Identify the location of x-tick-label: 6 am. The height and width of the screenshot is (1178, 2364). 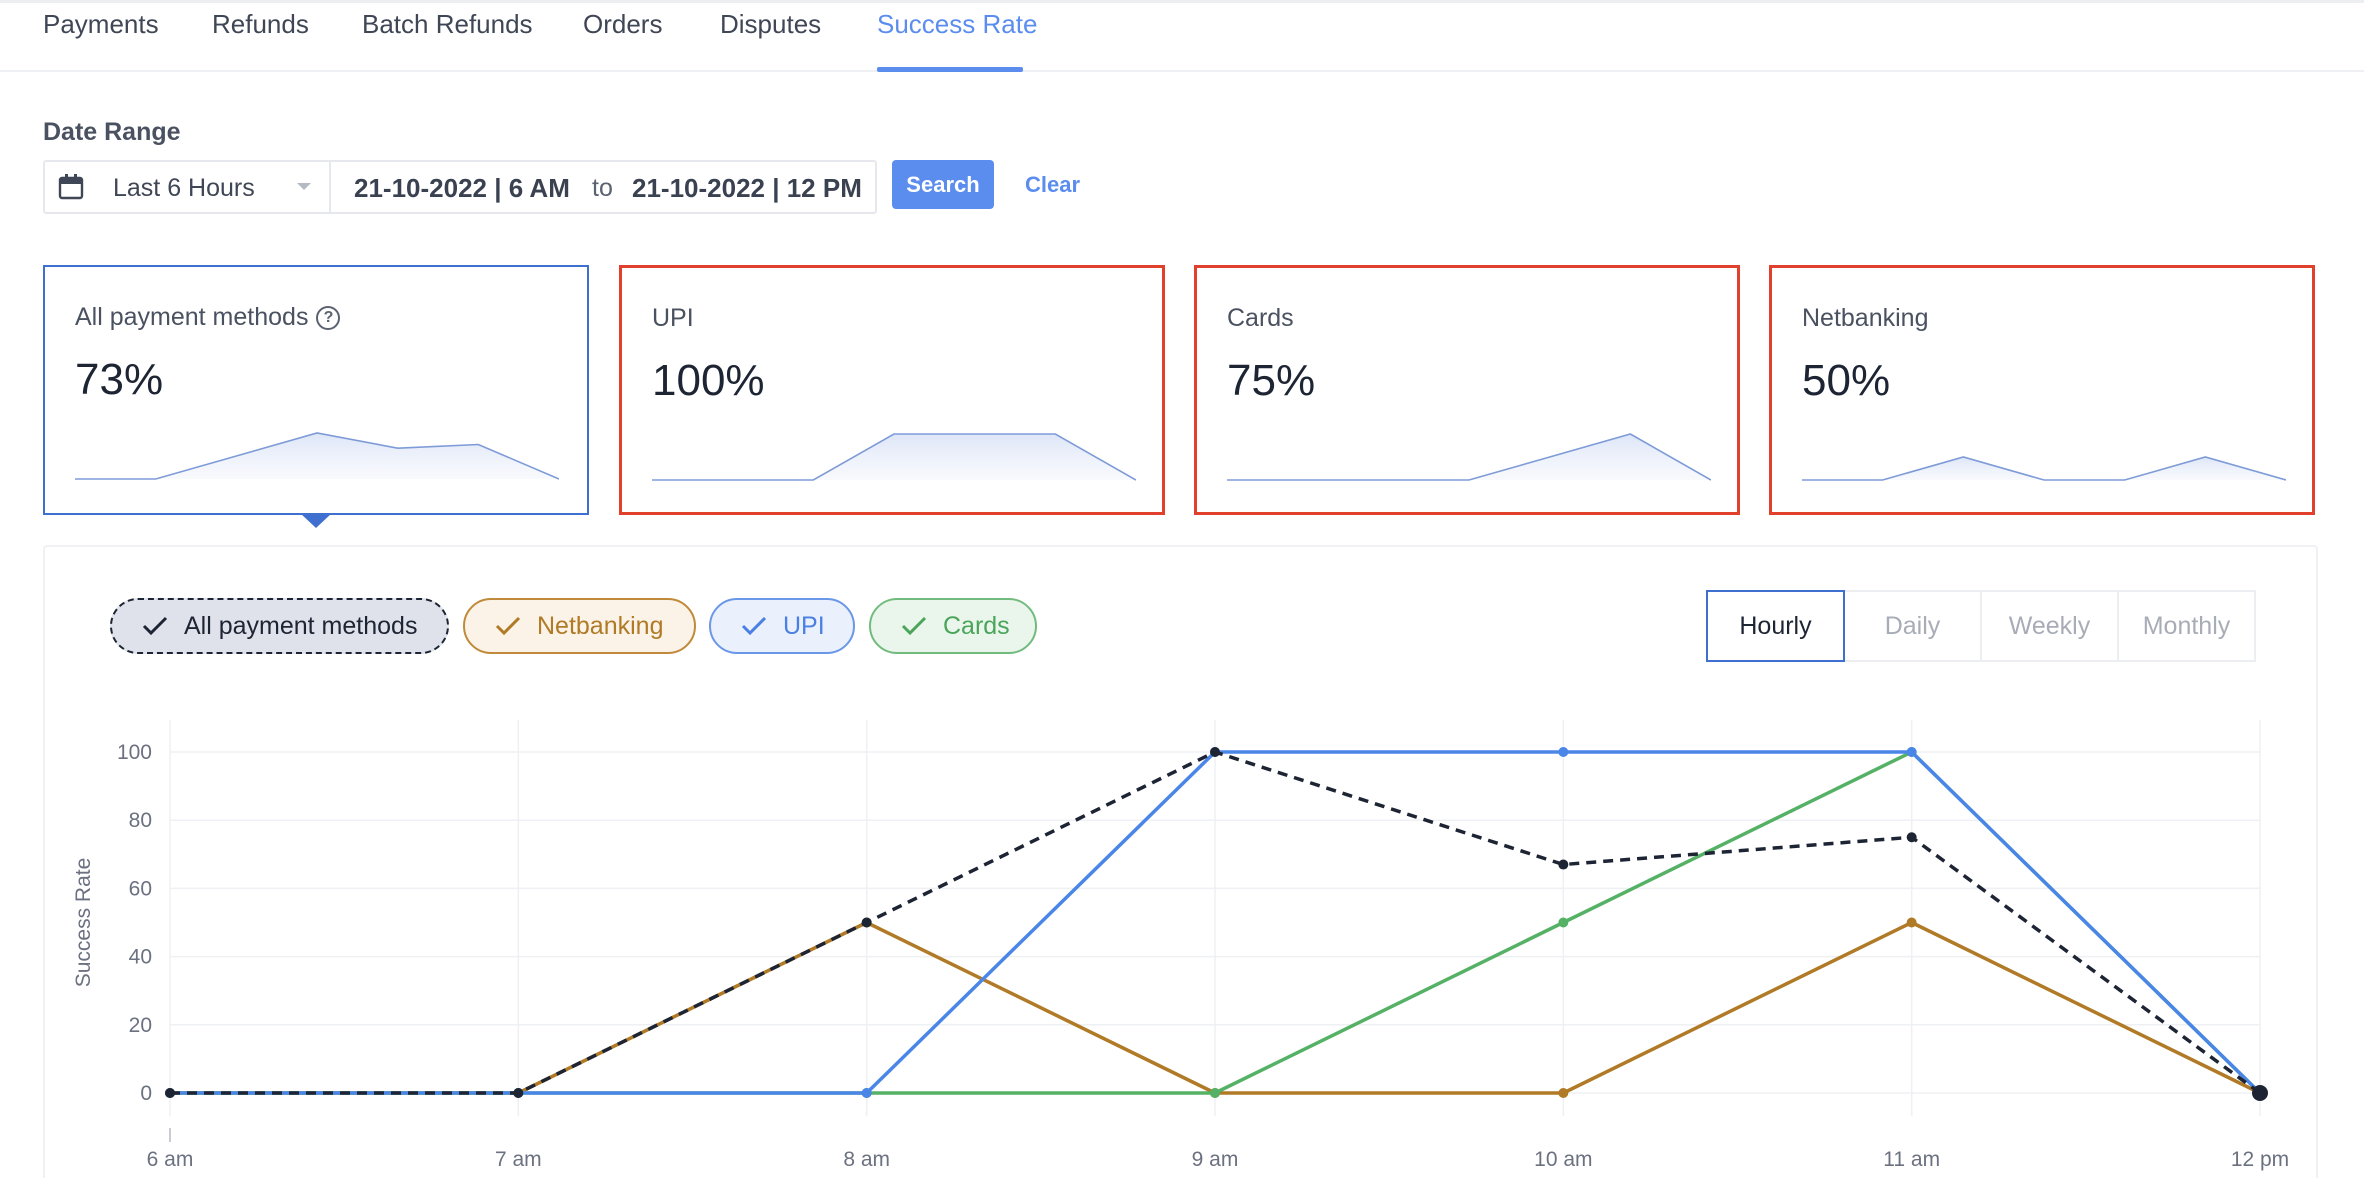
(170, 1159).